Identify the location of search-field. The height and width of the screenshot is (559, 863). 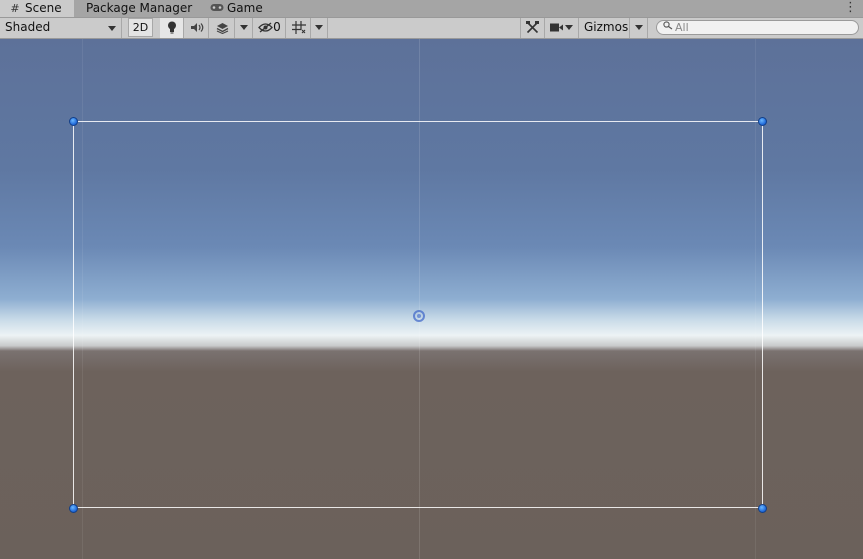
(757, 27).